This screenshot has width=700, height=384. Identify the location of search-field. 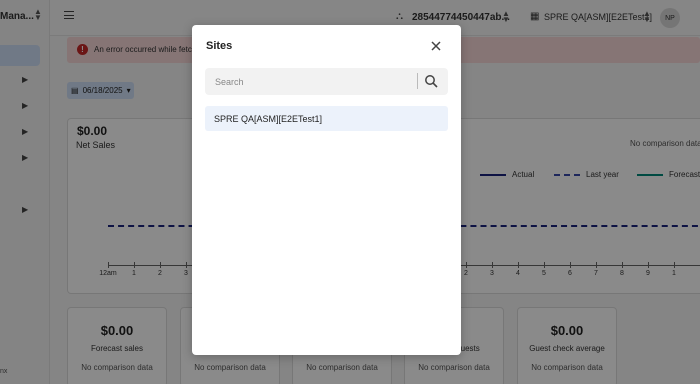
(326, 81).